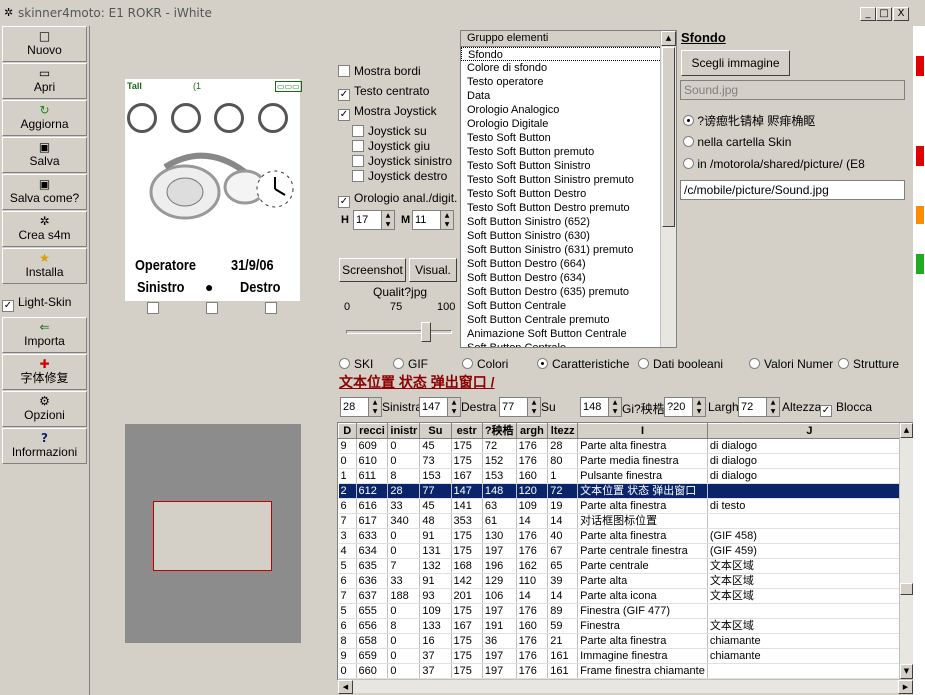  I want to click on column-header: ?秧梏, so click(499, 431).